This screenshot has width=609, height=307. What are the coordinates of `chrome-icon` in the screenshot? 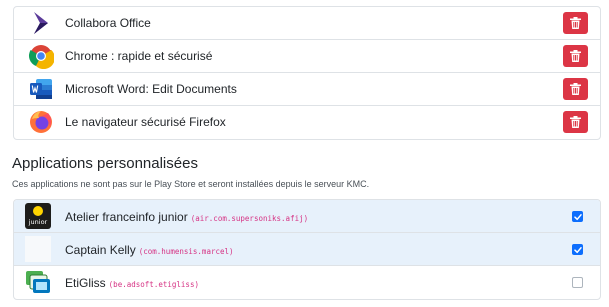 It's located at (41, 56).